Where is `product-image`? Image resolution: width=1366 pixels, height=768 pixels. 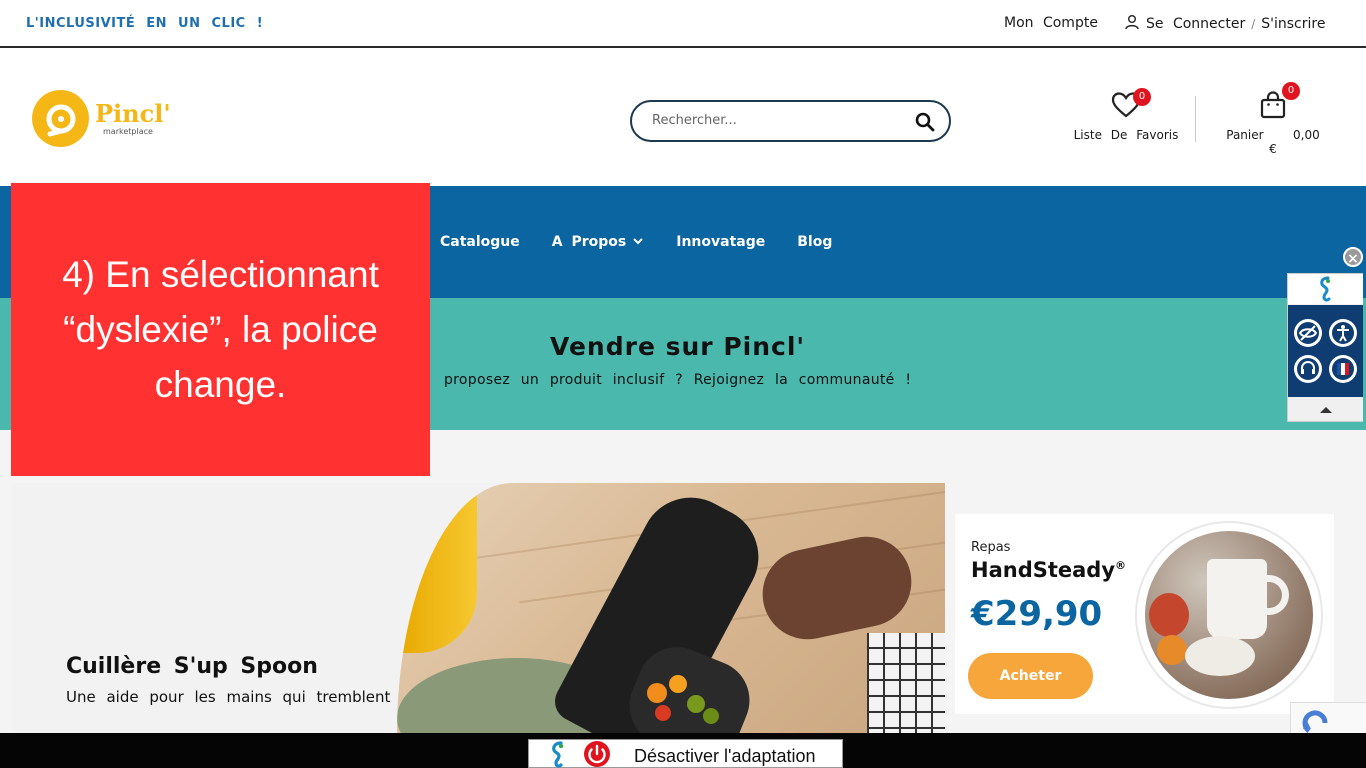
product-image is located at coordinates (1229, 615).